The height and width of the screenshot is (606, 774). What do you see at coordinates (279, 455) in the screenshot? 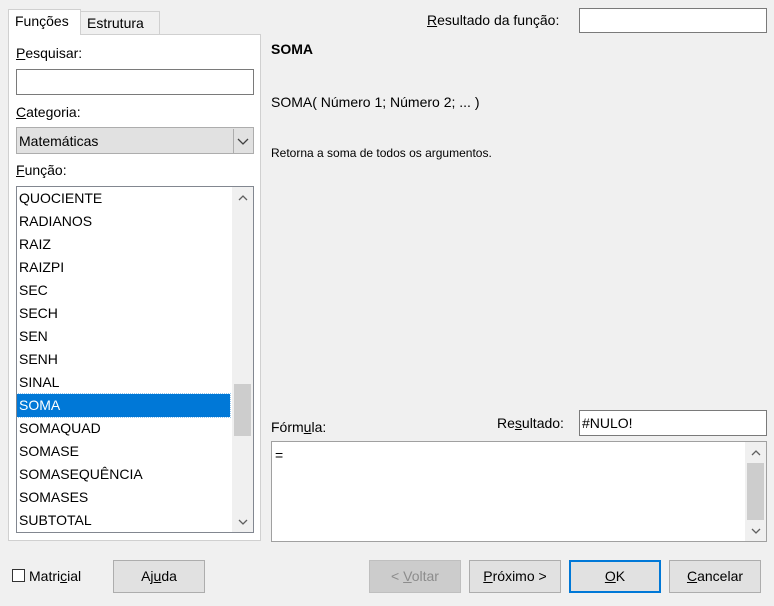
I see `formula-text: =` at bounding box center [279, 455].